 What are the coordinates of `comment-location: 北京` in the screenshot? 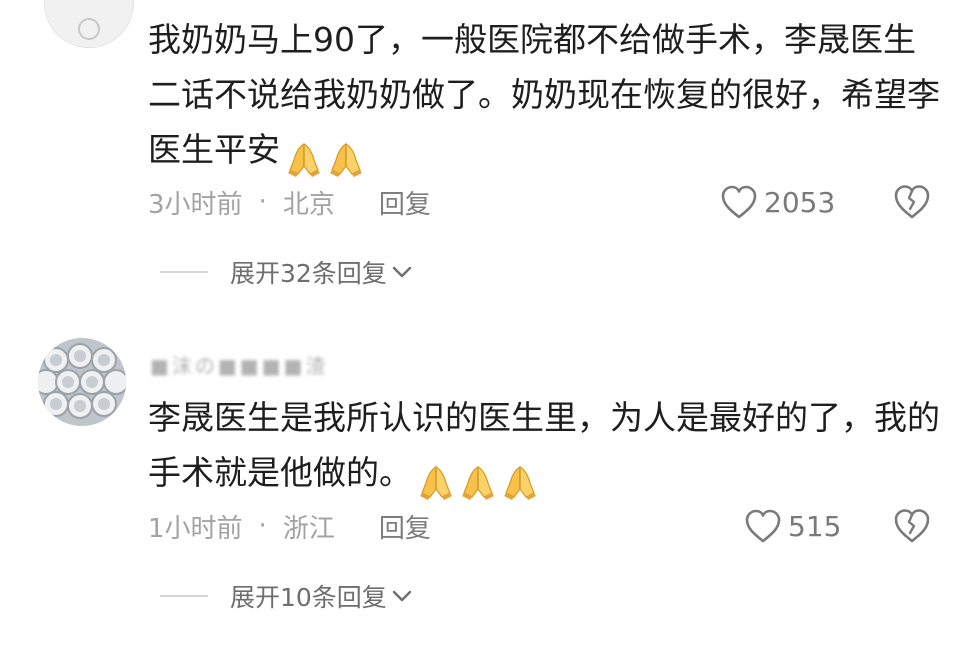 It's located at (308, 204).